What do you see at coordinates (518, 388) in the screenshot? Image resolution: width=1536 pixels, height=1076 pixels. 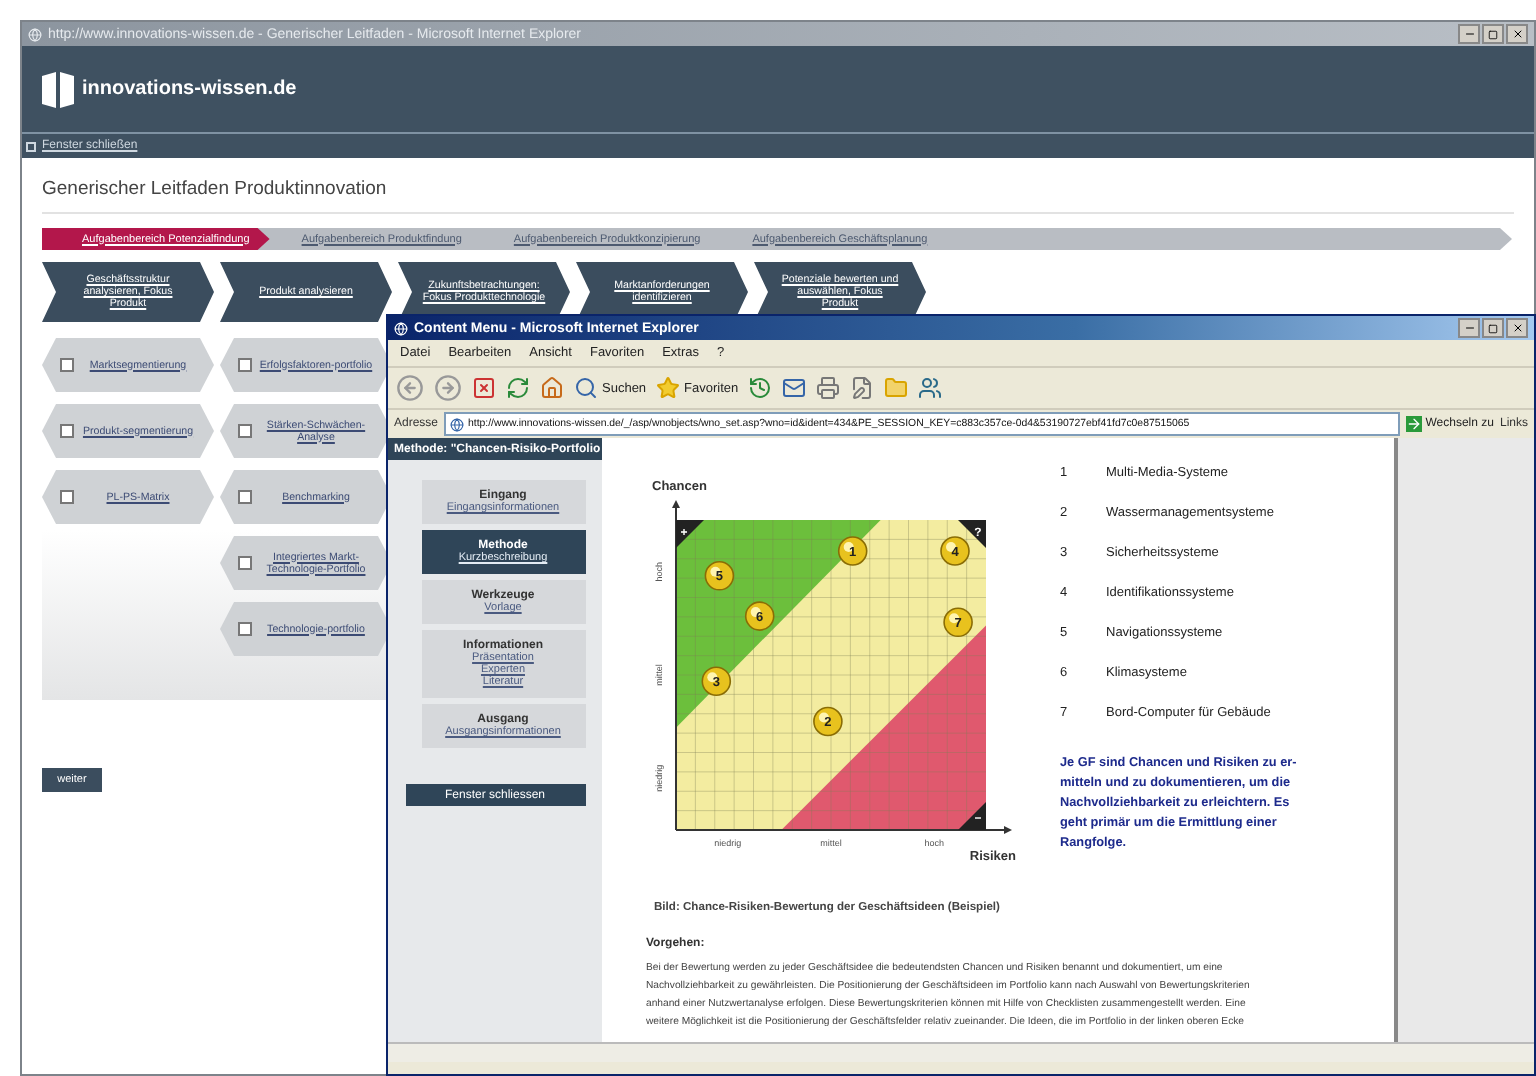 I see `refresh-icon` at bounding box center [518, 388].